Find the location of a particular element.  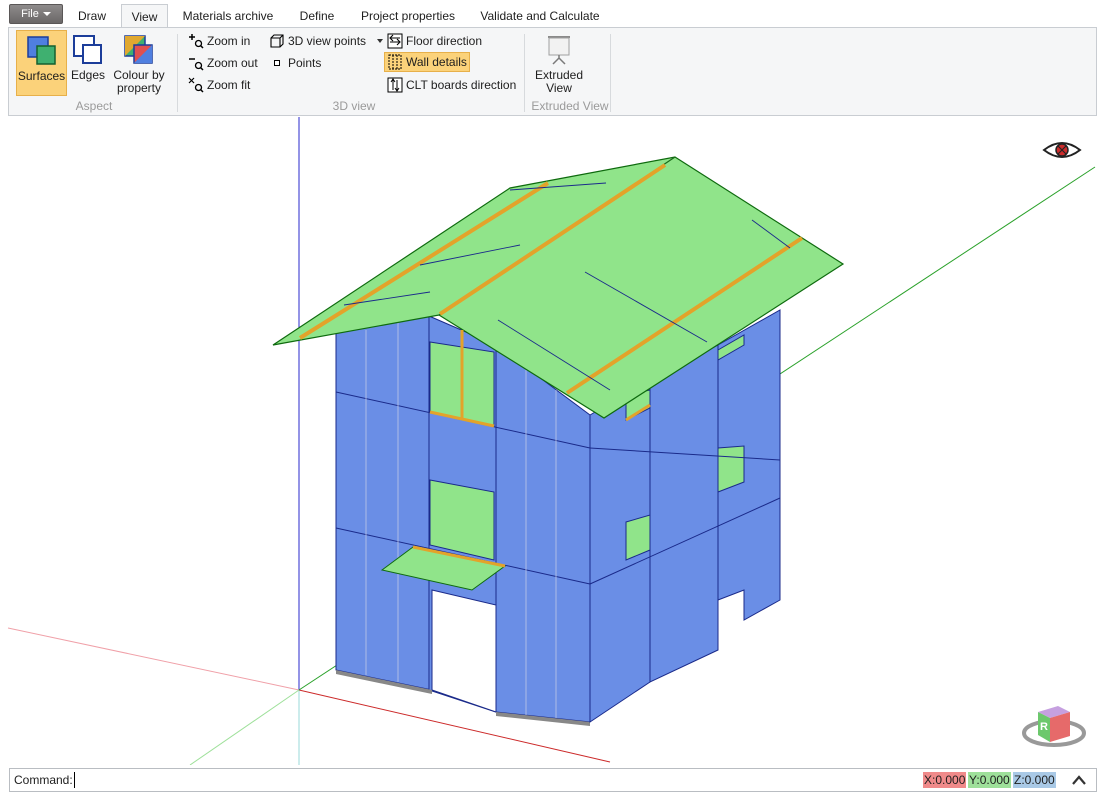

extruded-view-button: Extruded View is located at coordinates (559, 63).